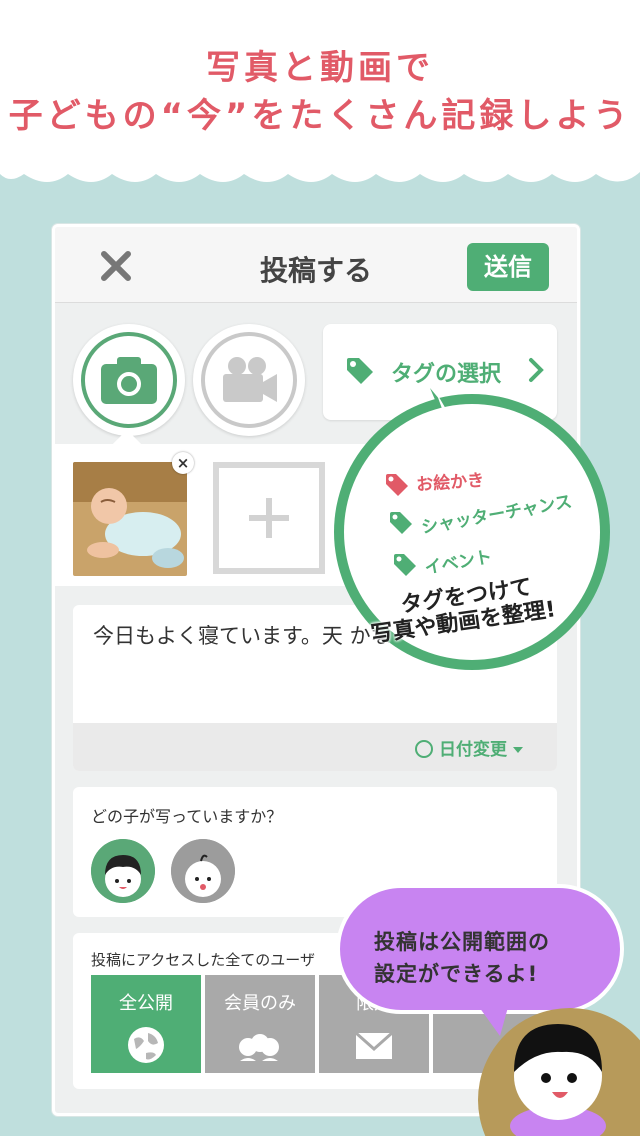 The height and width of the screenshot is (1136, 640). What do you see at coordinates (315, 747) in the screenshot?
I see `post-text-footer: 日付変更` at bounding box center [315, 747].